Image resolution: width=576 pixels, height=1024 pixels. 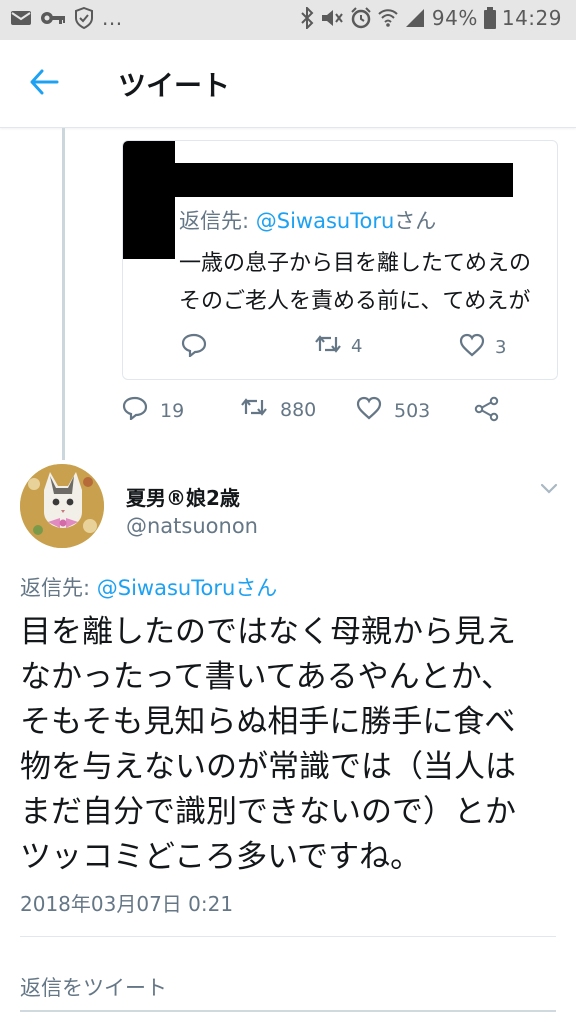 I want to click on share-button, so click(x=487, y=411).